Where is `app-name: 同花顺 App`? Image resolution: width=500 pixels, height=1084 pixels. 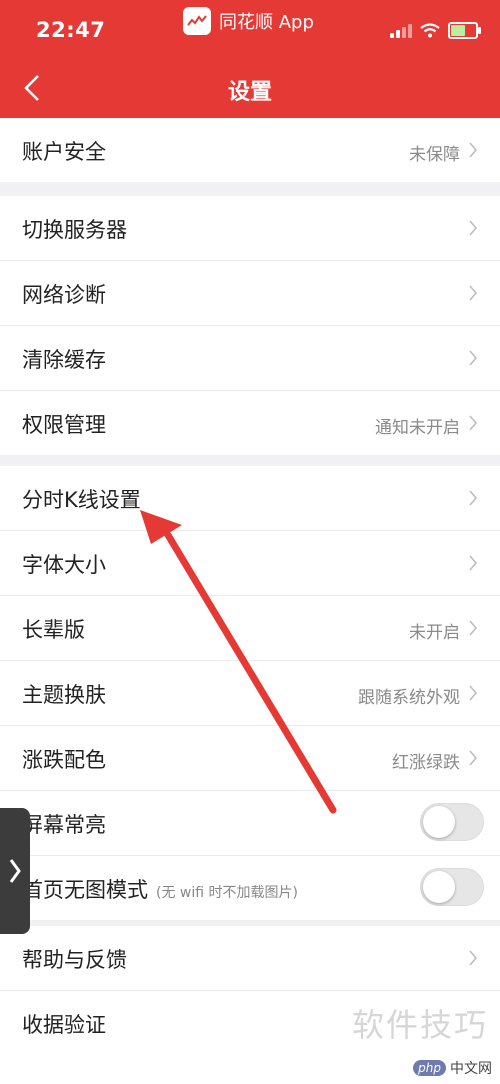 app-name: 同花顺 App is located at coordinates (266, 22).